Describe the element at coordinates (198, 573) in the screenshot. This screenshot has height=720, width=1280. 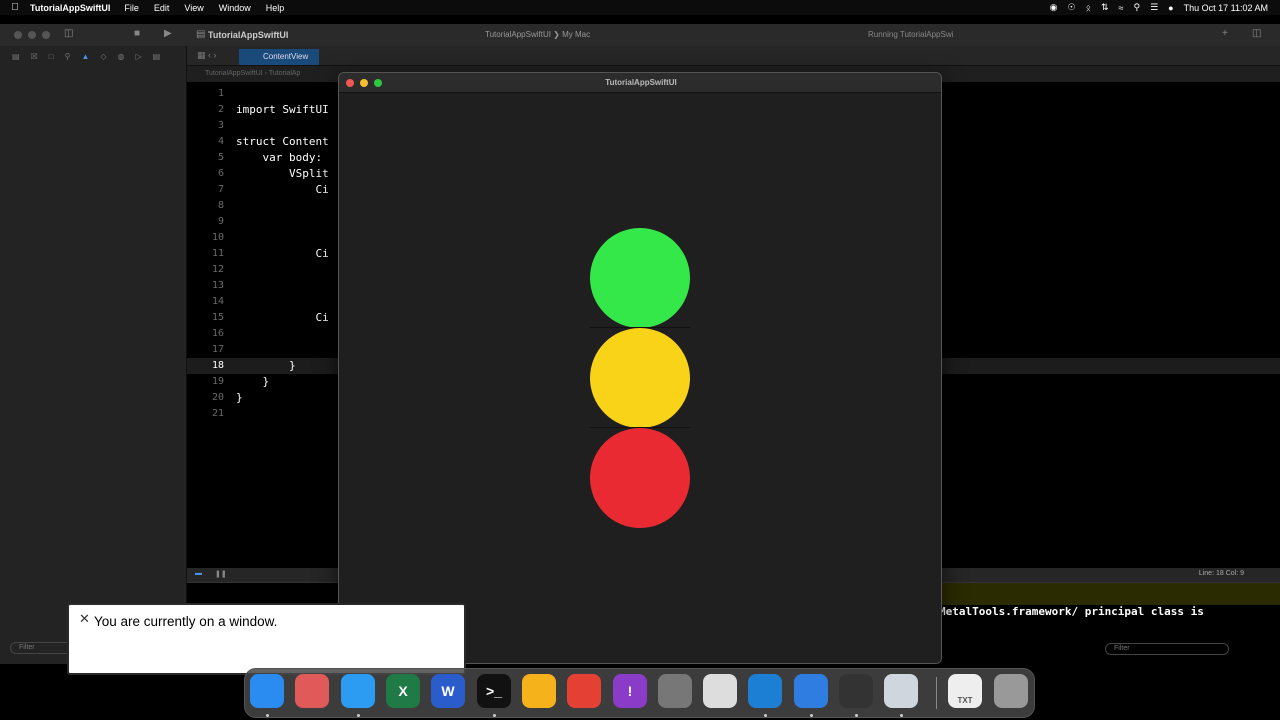
I see `debug-area-toggle-icon: ▬` at that location.